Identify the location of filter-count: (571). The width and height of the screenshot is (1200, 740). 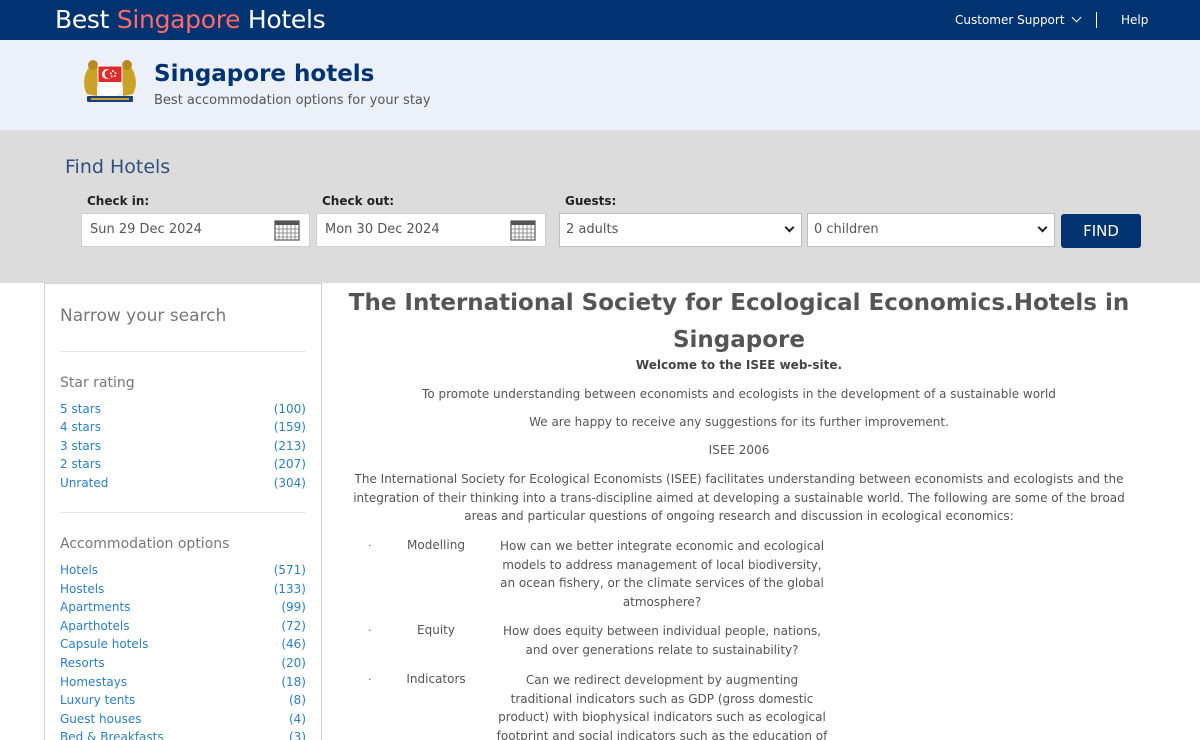
(289, 570).